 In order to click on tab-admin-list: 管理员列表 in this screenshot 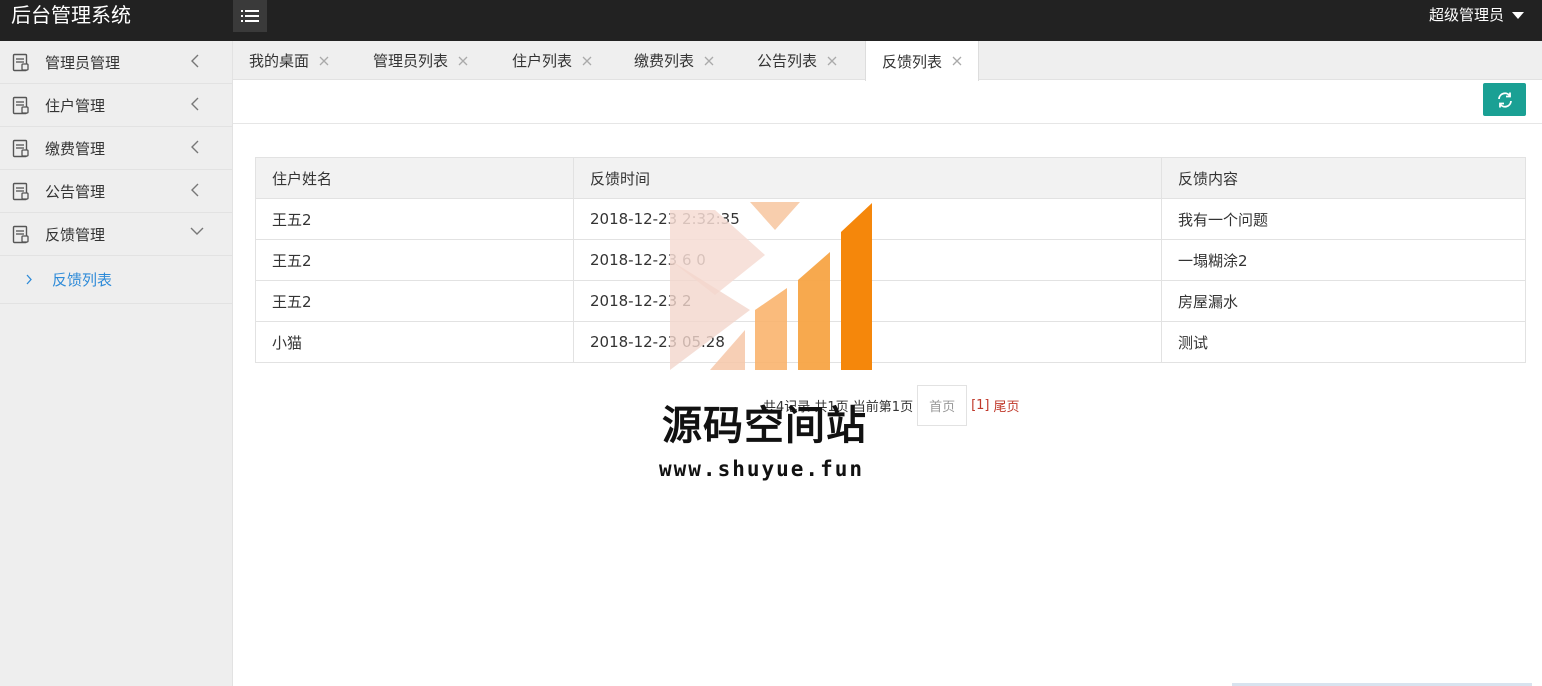, I will do `click(420, 60)`.